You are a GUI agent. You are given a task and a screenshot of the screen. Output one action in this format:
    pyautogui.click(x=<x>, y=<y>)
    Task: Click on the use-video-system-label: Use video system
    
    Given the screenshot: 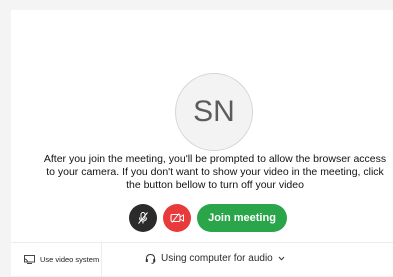 What is the action you would take?
    pyautogui.click(x=70, y=259)
    